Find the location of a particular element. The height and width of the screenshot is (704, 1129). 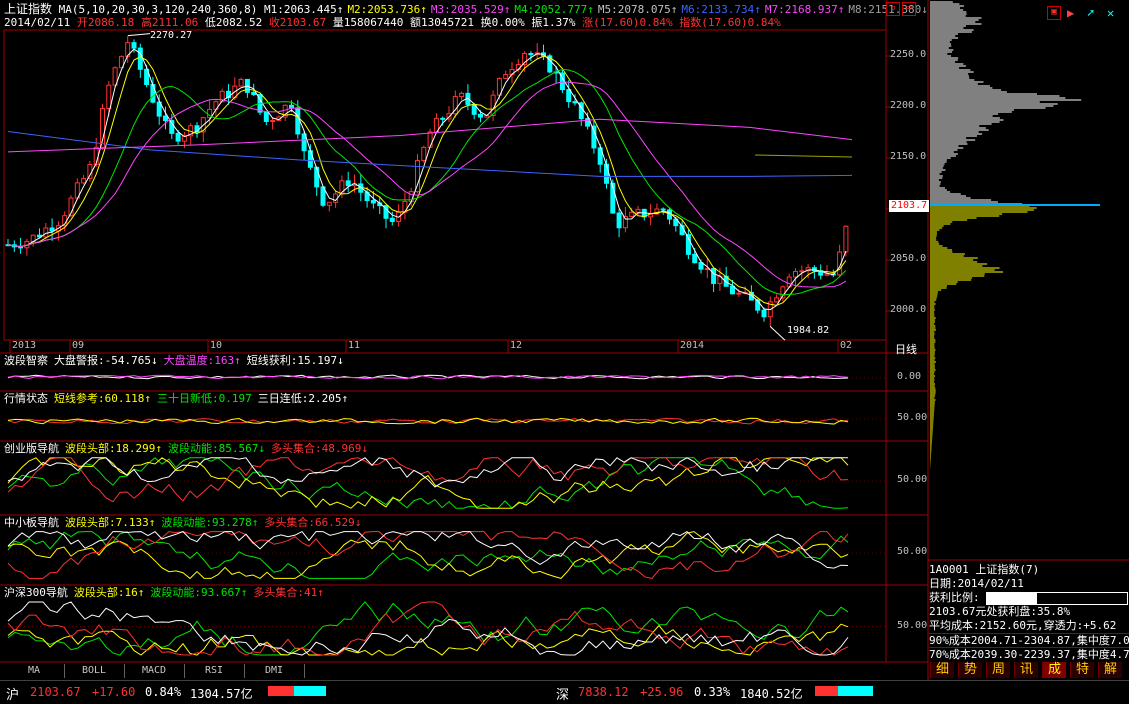

current-price-tag: 2103.7 is located at coordinates (909, 206).